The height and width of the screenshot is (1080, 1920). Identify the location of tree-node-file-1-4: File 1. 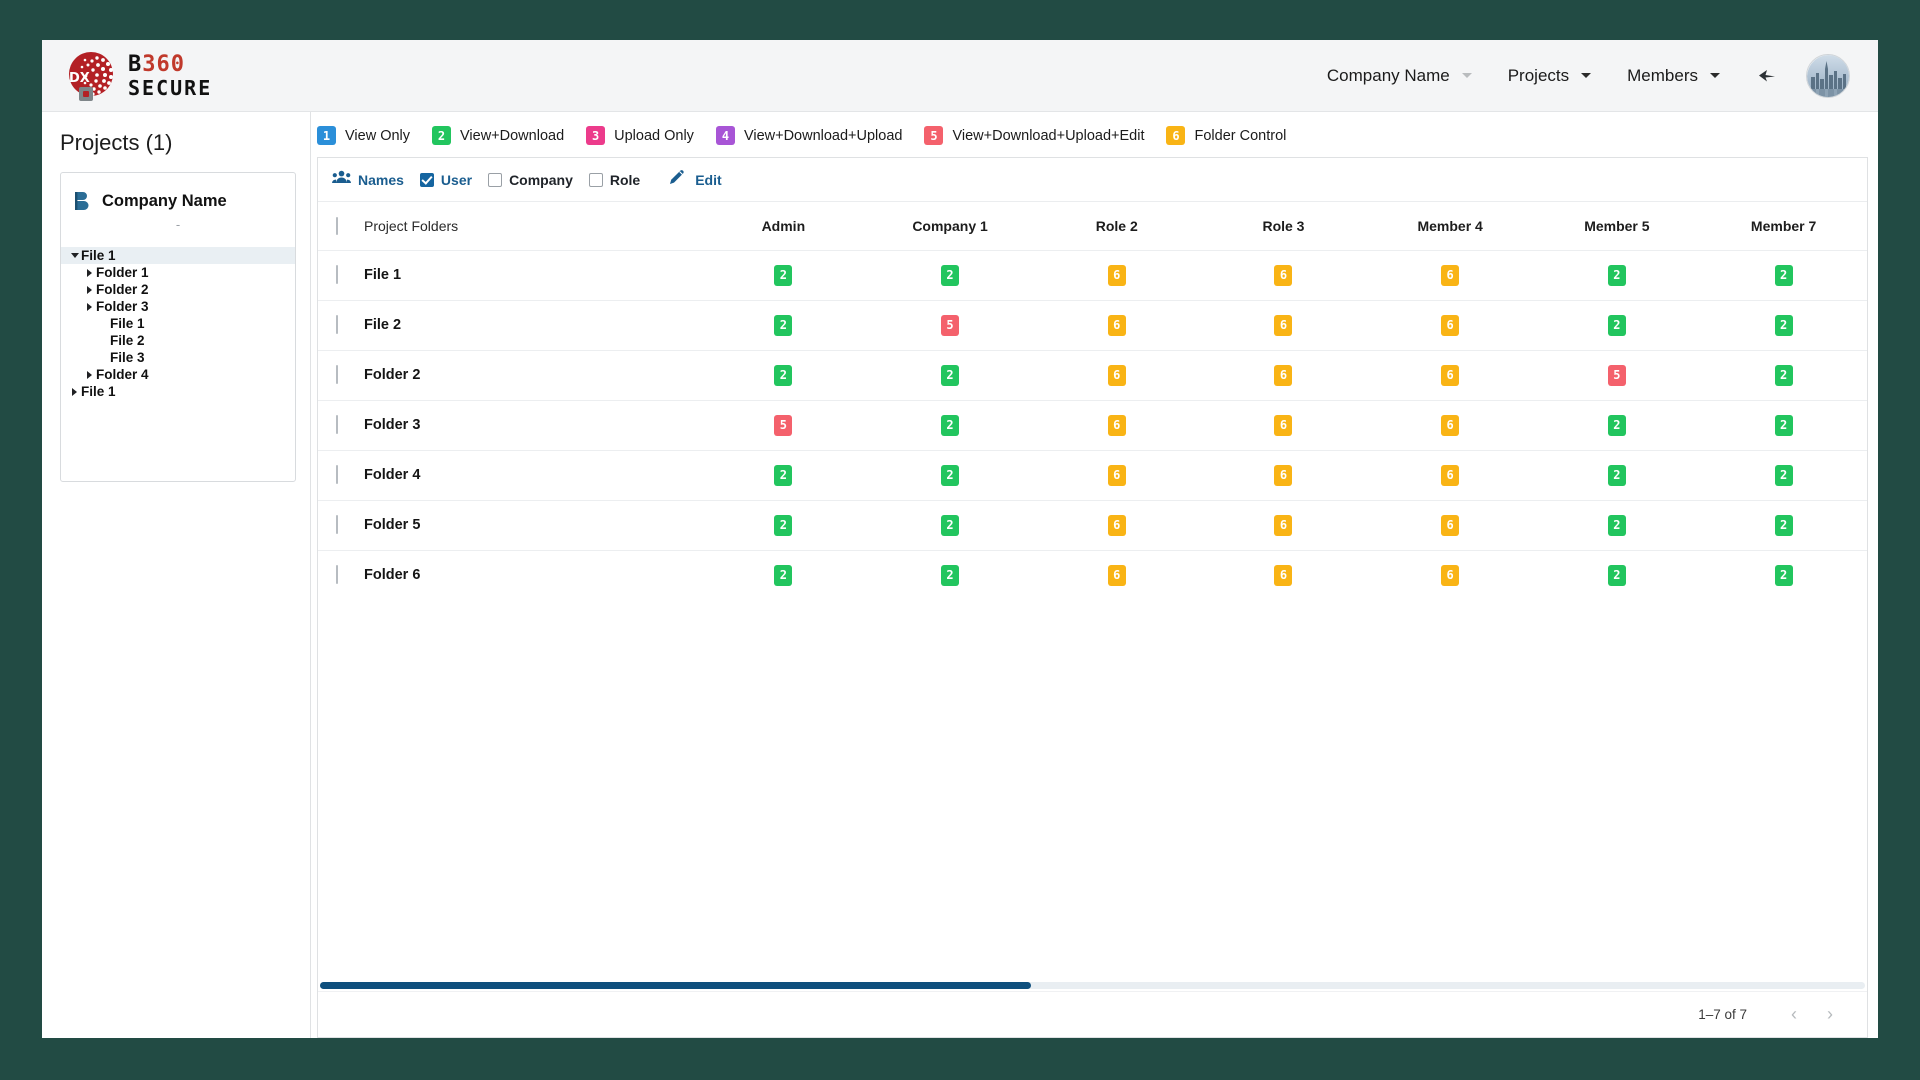
(178, 323).